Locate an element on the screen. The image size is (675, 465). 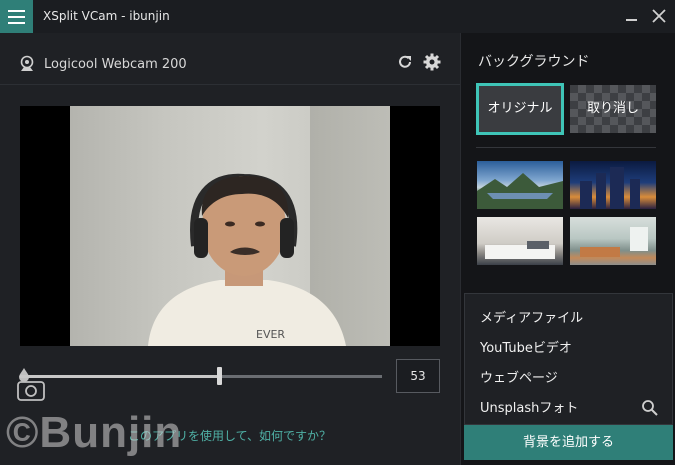
hamburger-icon is located at coordinates (16, 11).